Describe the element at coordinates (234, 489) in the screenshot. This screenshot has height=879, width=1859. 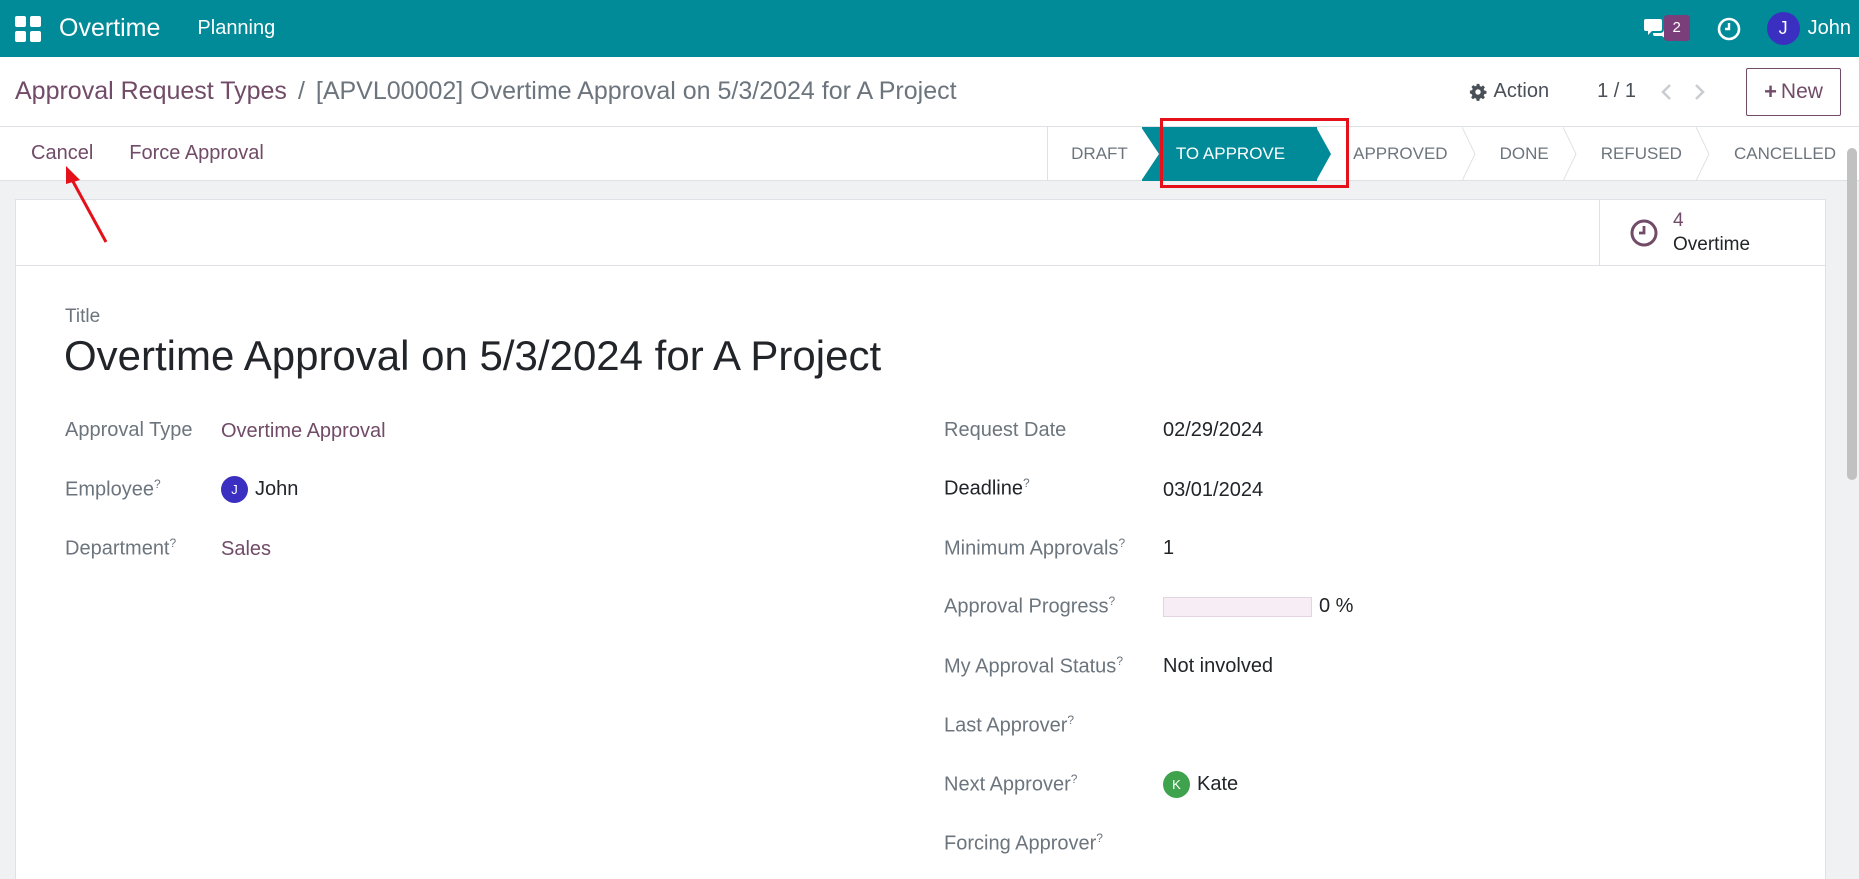
I see `employee-avatar: J` at that location.